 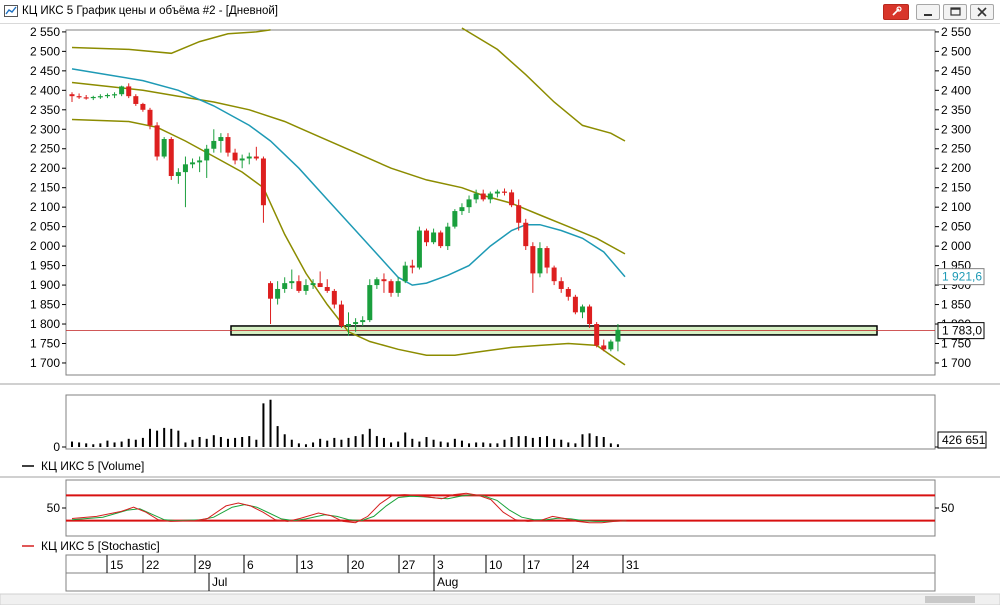 What do you see at coordinates (92, 466) in the screenshot?
I see `volume-legend-label: КЦ ИКС 5 [Volume]` at bounding box center [92, 466].